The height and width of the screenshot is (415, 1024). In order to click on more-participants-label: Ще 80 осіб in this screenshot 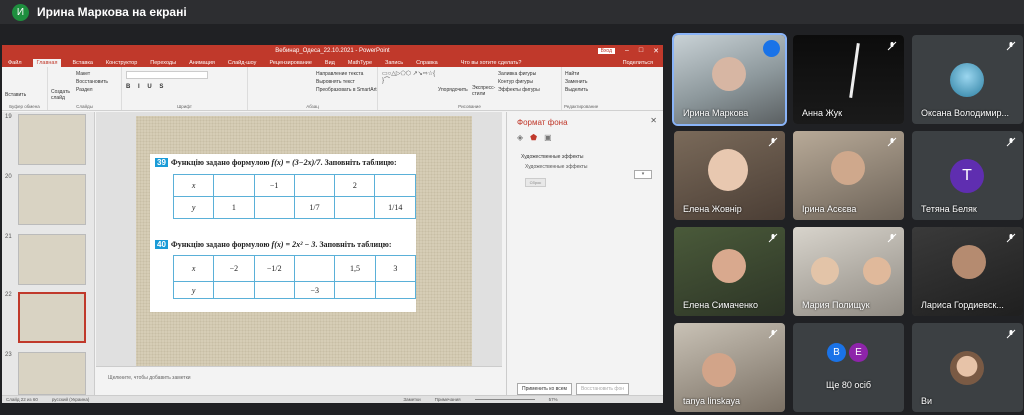, I will do `click(848, 385)`.